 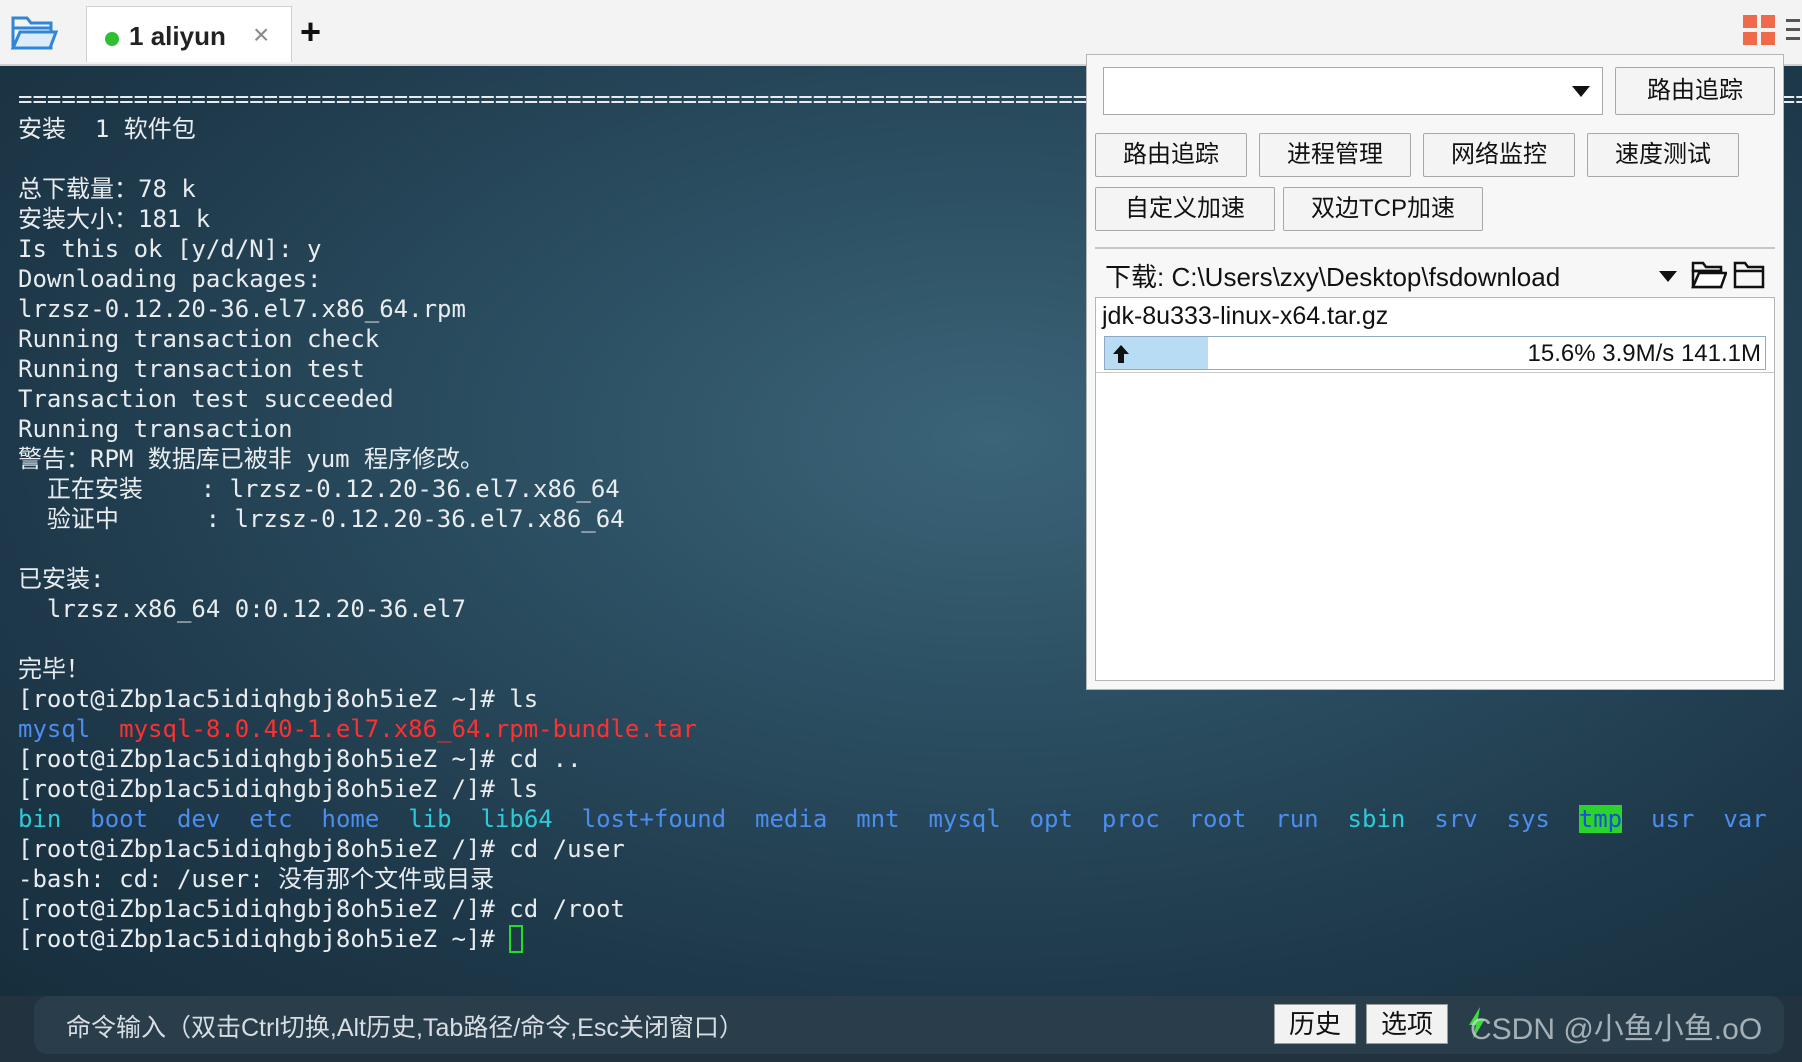 I want to click on terminal-text: sys, so click(x=1528, y=819).